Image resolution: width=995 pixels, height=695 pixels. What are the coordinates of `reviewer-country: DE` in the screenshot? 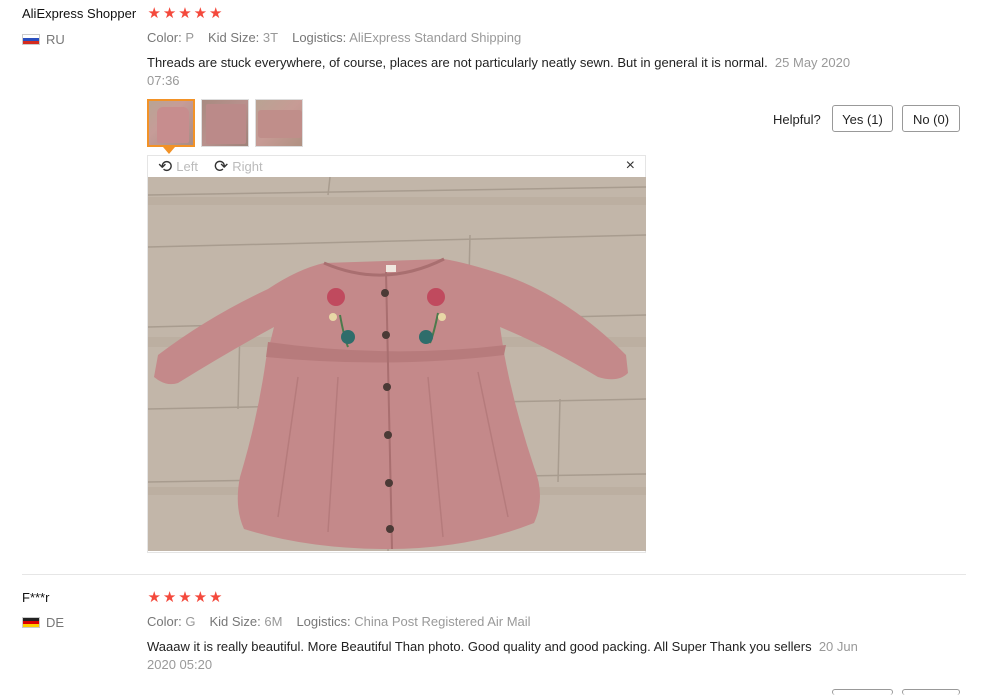 It's located at (43, 622).